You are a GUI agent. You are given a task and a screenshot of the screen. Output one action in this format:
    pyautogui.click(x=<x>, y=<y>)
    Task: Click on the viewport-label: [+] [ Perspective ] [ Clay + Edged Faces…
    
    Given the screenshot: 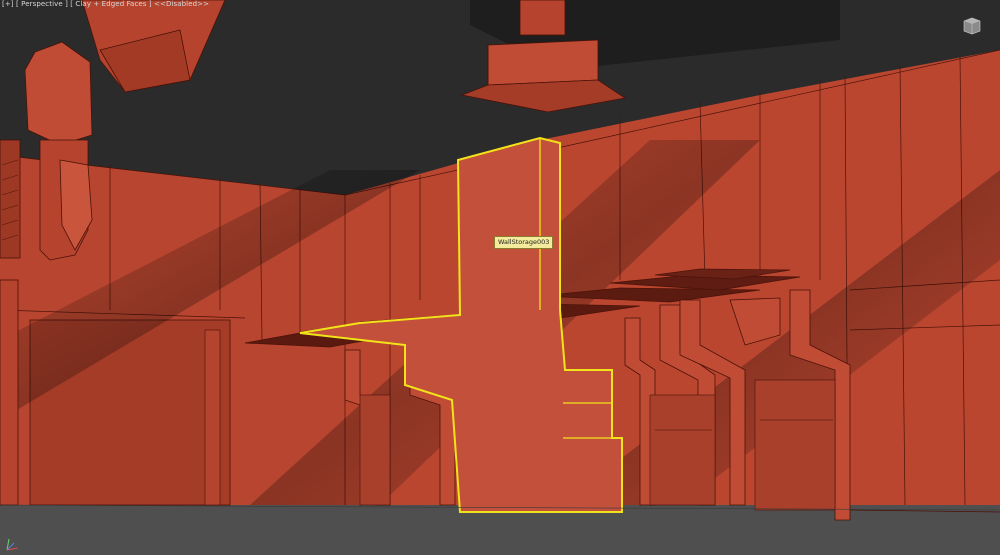 What is the action you would take?
    pyautogui.click(x=105, y=4)
    